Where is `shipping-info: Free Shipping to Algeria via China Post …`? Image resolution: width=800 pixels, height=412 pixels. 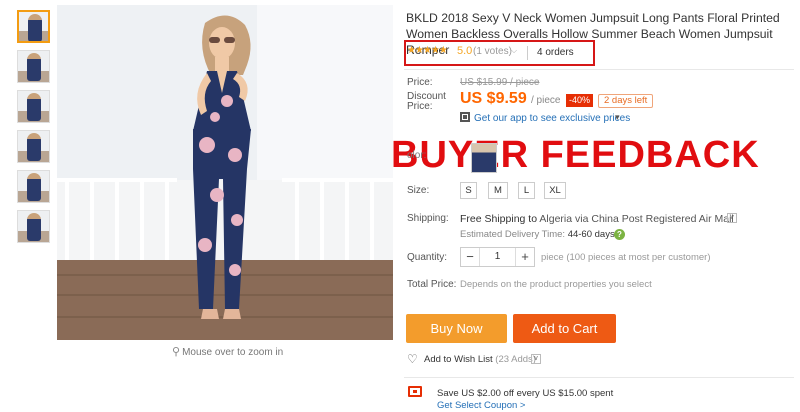 shipping-info: Free Shipping to Algeria via China Post … is located at coordinates (597, 219).